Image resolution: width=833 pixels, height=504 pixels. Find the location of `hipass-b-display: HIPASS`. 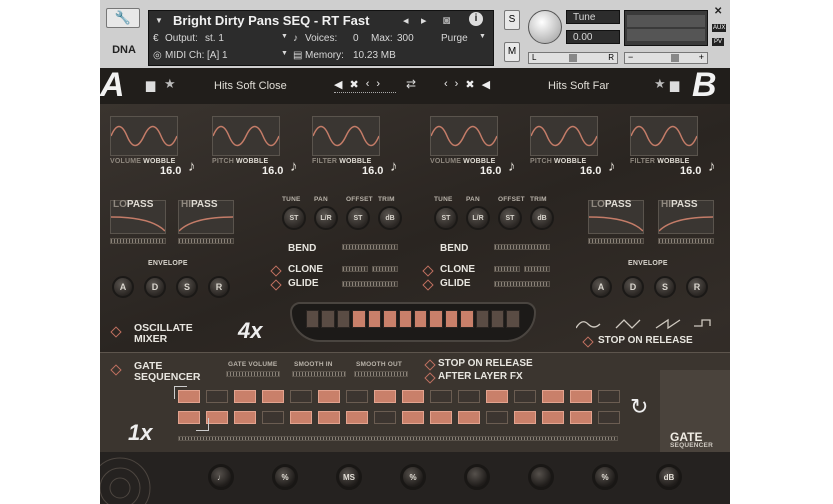

hipass-b-display: HIPASS is located at coordinates (686, 216).